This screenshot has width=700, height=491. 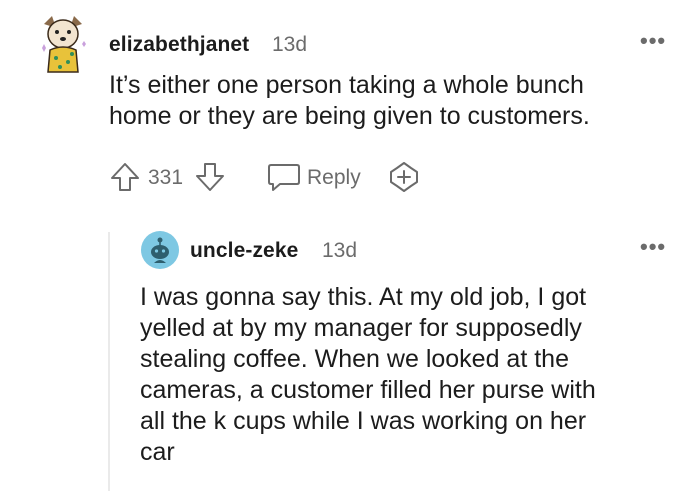 I want to click on reply-timestamp: 13d, so click(x=339, y=251).